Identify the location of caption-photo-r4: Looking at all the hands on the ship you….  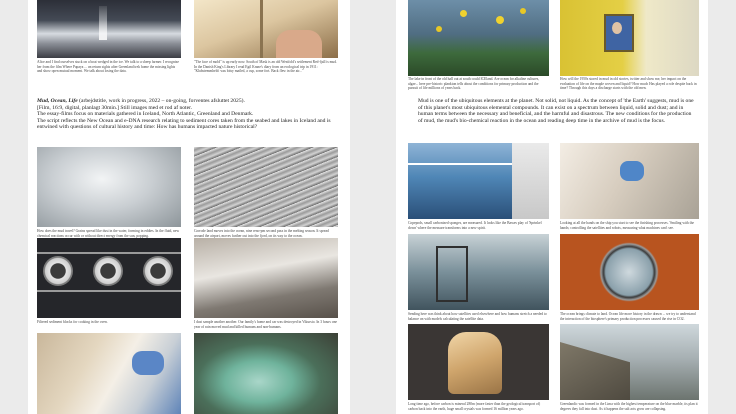
(627, 225).